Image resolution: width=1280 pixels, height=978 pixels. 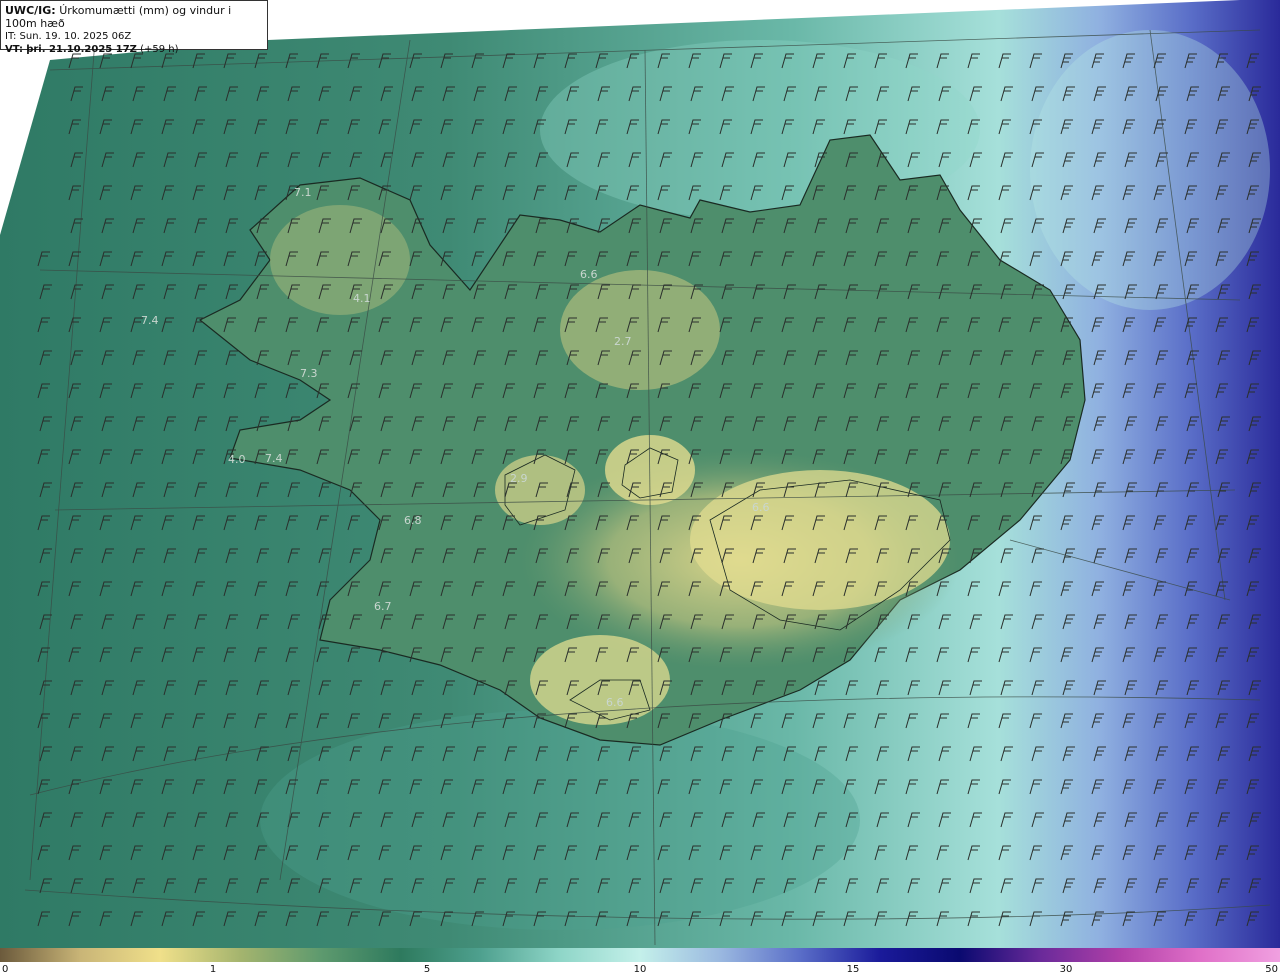 I want to click on colorbar-tick: 5, so click(x=427, y=969).